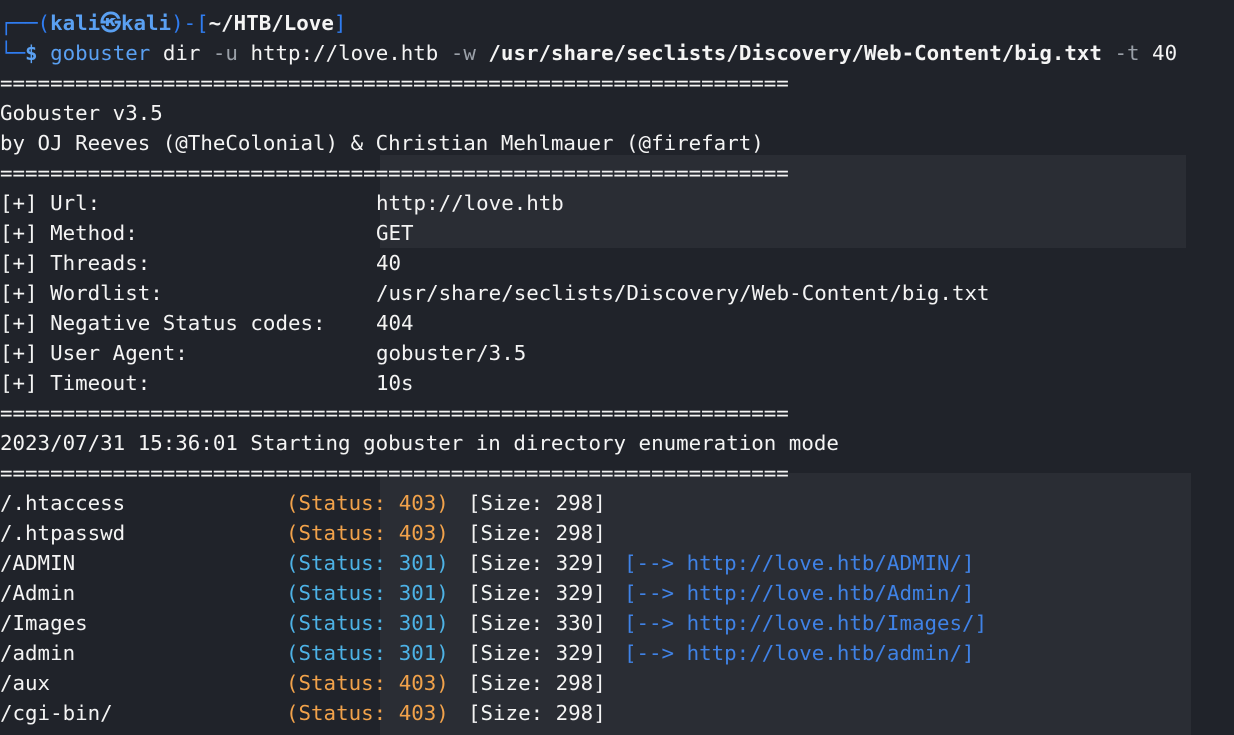 Image resolution: width=1234 pixels, height=735 pixels. I want to click on command-url-arg: http://love.htb, so click(344, 53).